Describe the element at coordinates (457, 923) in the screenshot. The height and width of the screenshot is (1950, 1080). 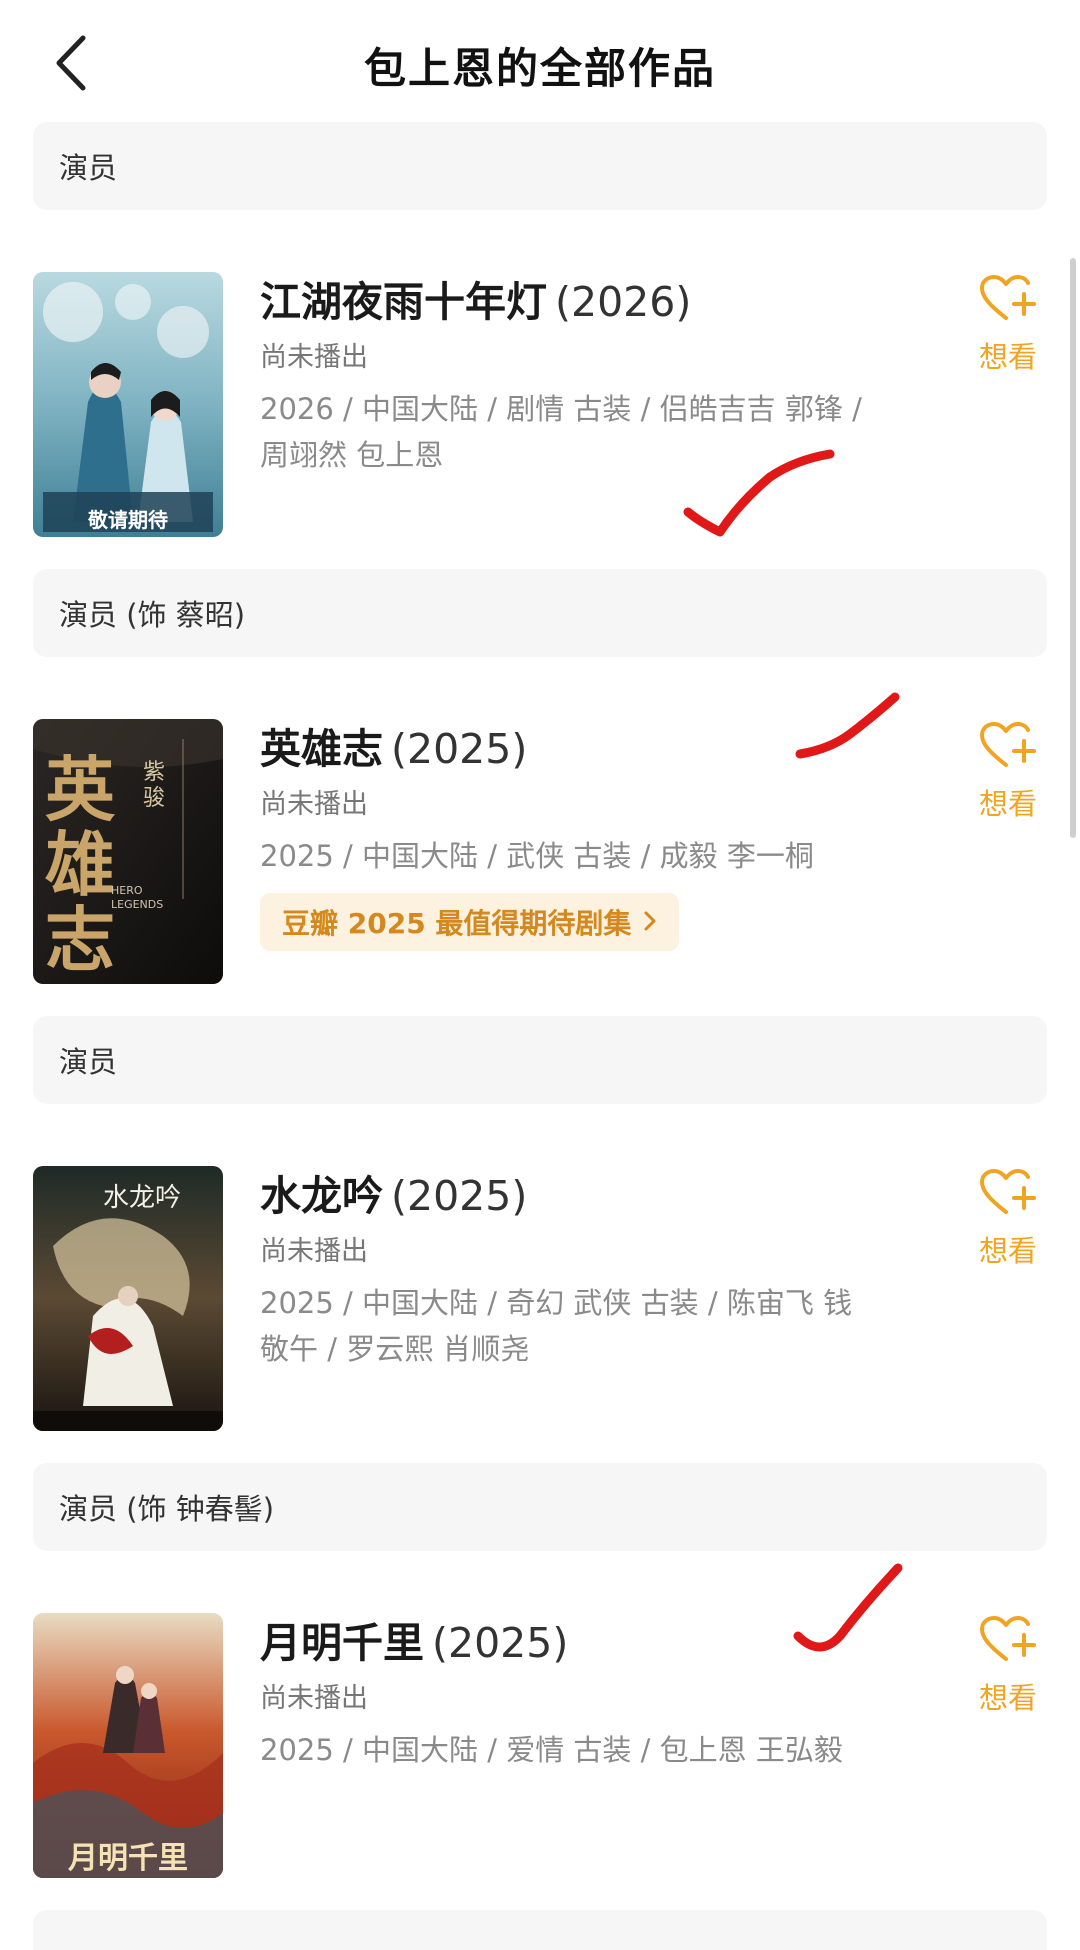
I see `award-text: 豆瓣 2025 最值得期待剧集` at that location.